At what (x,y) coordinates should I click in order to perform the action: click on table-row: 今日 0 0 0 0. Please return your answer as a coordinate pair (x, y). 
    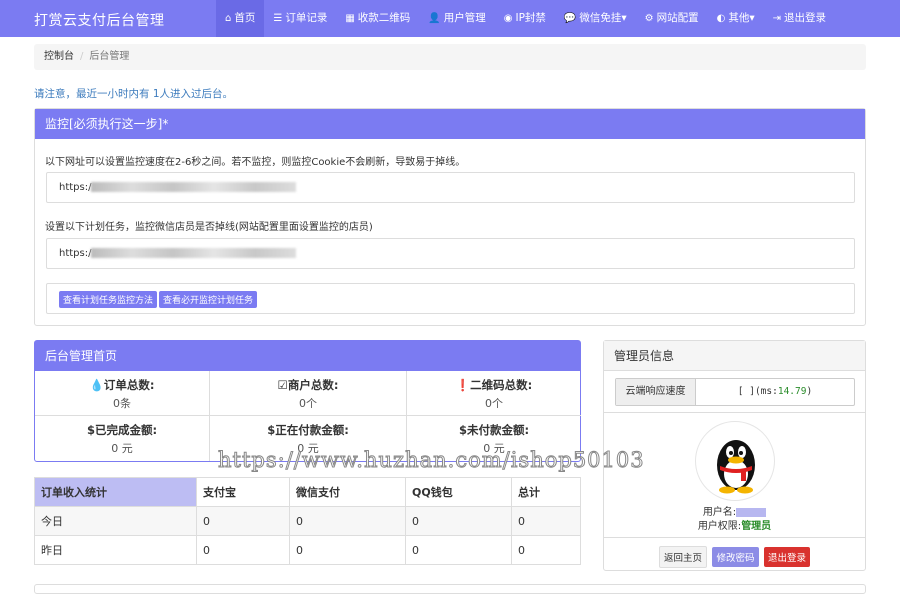
    Looking at the image, I should click on (307, 521).